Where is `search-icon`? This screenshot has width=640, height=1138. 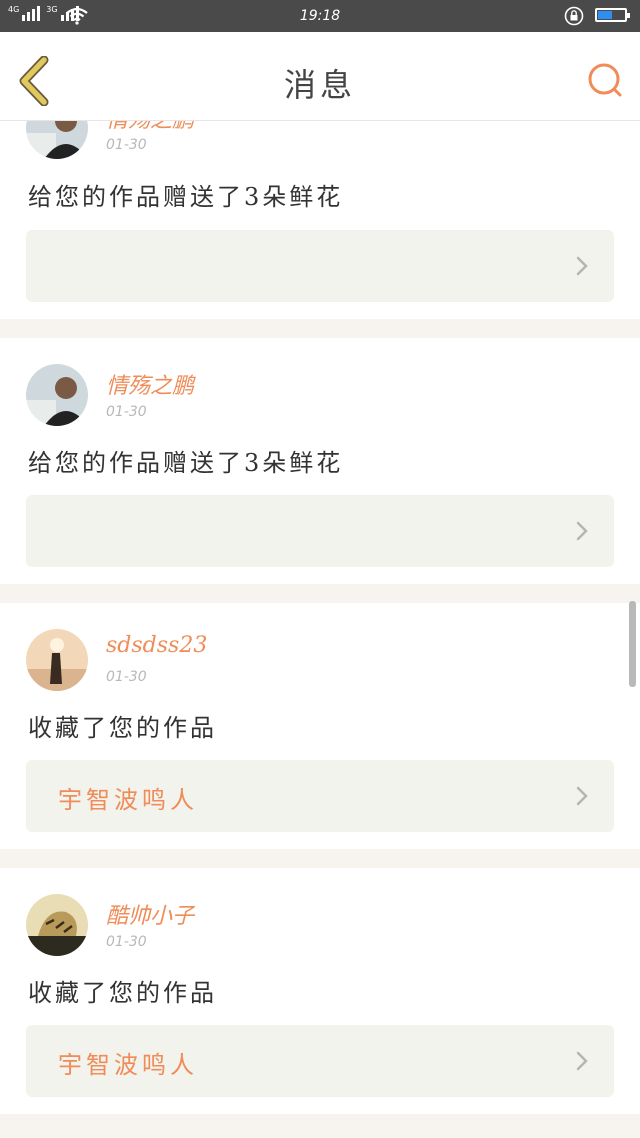
search-icon is located at coordinates (605, 80).